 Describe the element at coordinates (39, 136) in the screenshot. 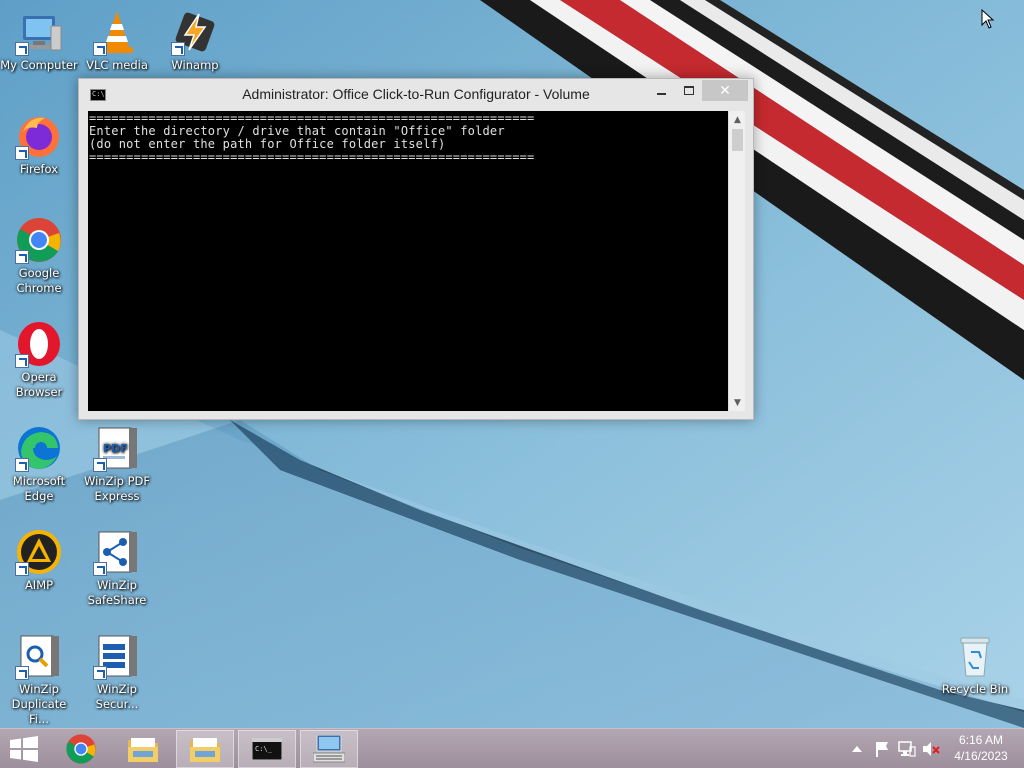

I see `firefox-icon` at that location.